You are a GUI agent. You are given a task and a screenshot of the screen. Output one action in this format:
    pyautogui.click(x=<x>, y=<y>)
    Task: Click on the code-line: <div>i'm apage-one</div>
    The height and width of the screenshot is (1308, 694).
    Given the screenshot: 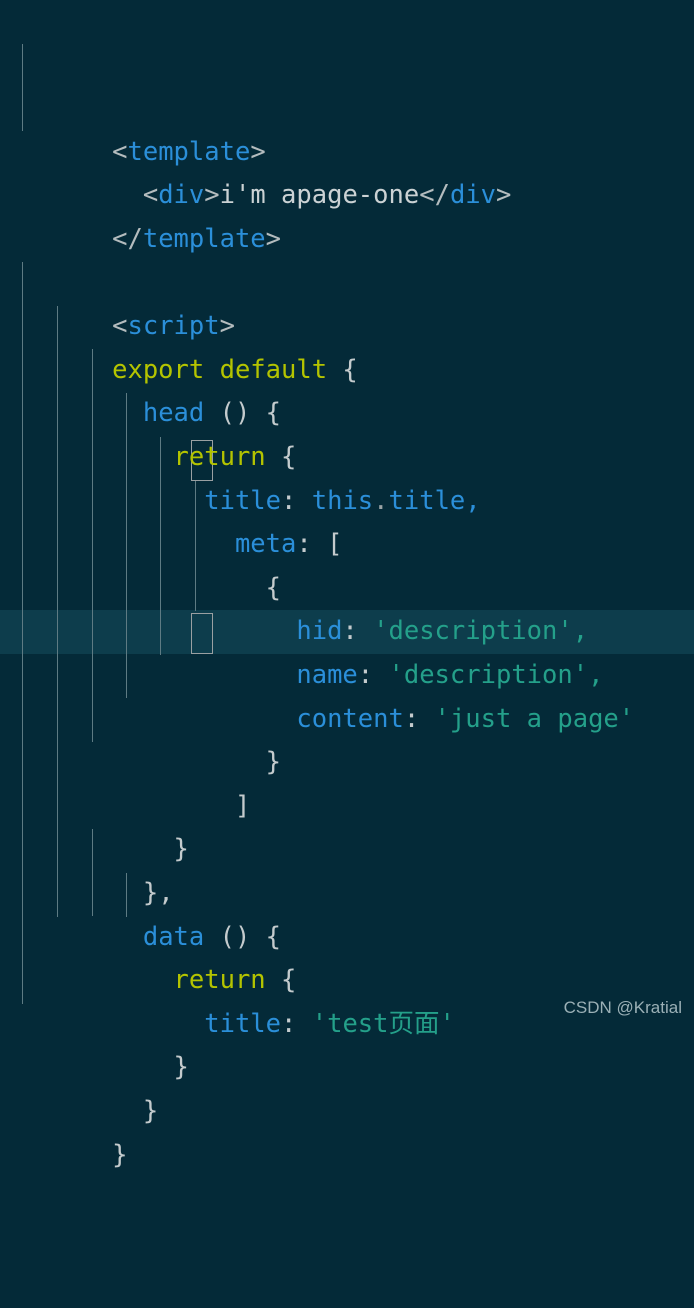 What is the action you would take?
    pyautogui.click(x=347, y=127)
    